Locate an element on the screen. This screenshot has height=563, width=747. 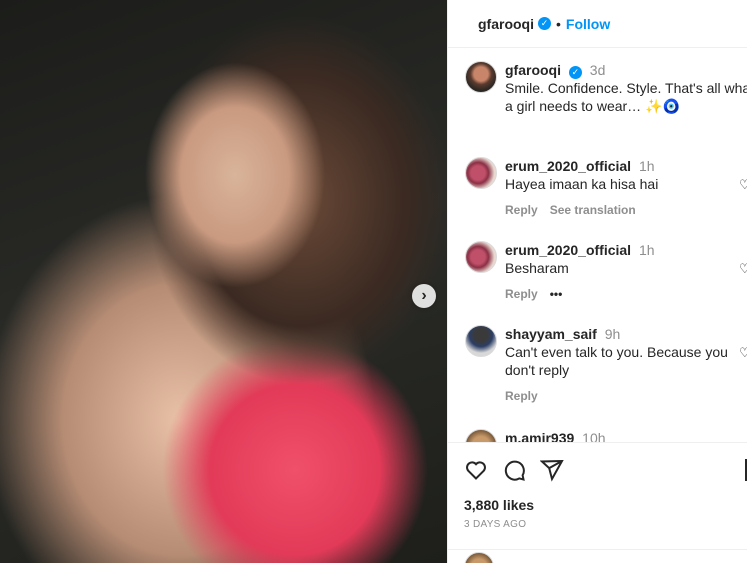
comment-icon is located at coordinates (514, 470).